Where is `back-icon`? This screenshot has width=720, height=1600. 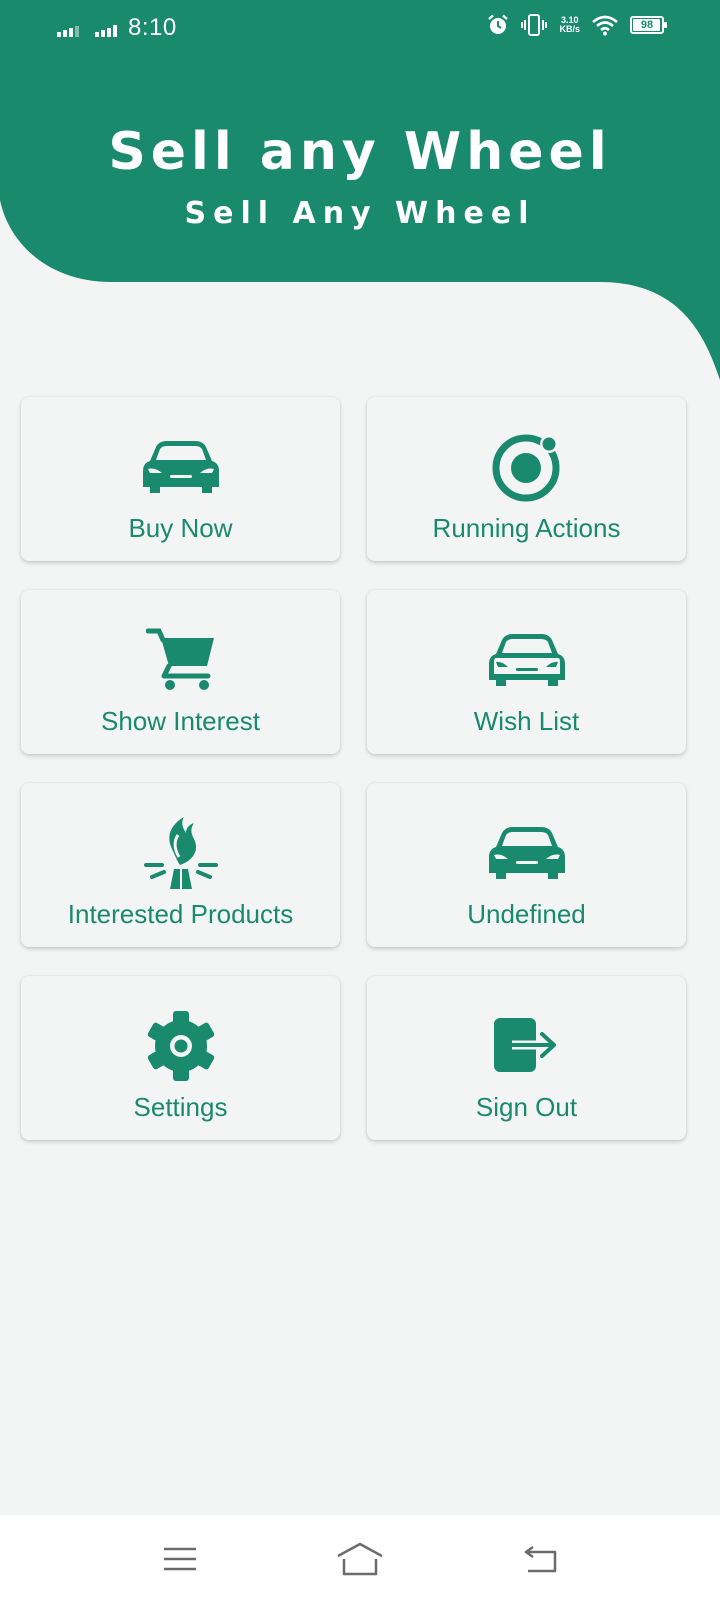 back-icon is located at coordinates (540, 1559).